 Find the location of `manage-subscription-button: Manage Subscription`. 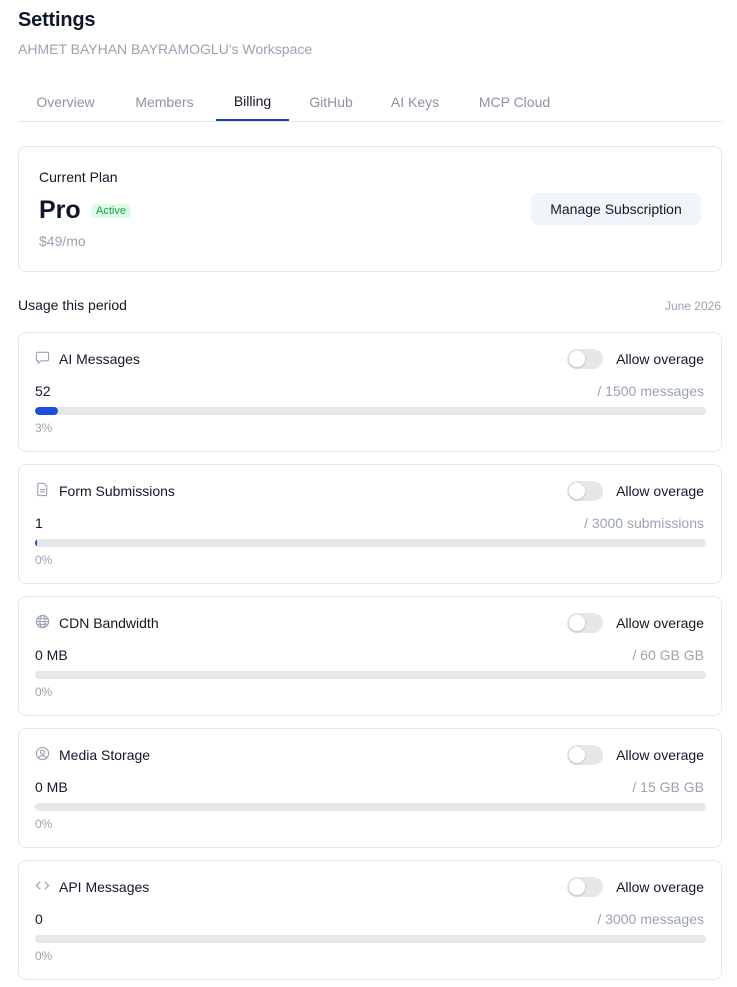

manage-subscription-button: Manage Subscription is located at coordinates (616, 209).